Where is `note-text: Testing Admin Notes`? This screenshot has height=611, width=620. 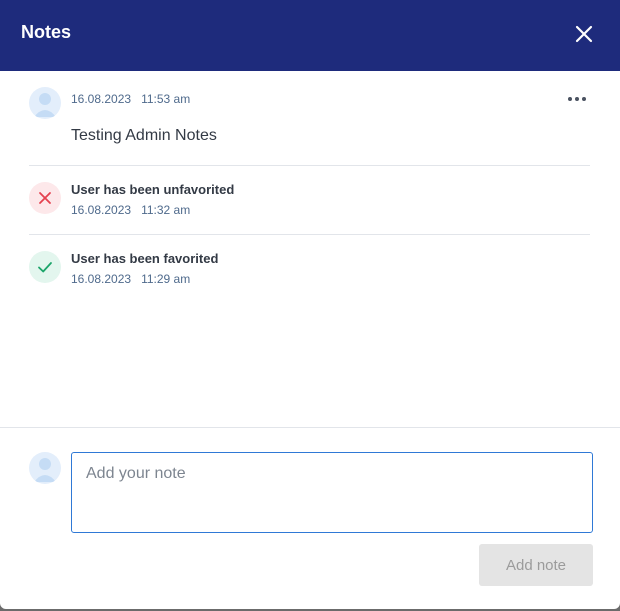
note-text: Testing Admin Notes is located at coordinates (144, 135).